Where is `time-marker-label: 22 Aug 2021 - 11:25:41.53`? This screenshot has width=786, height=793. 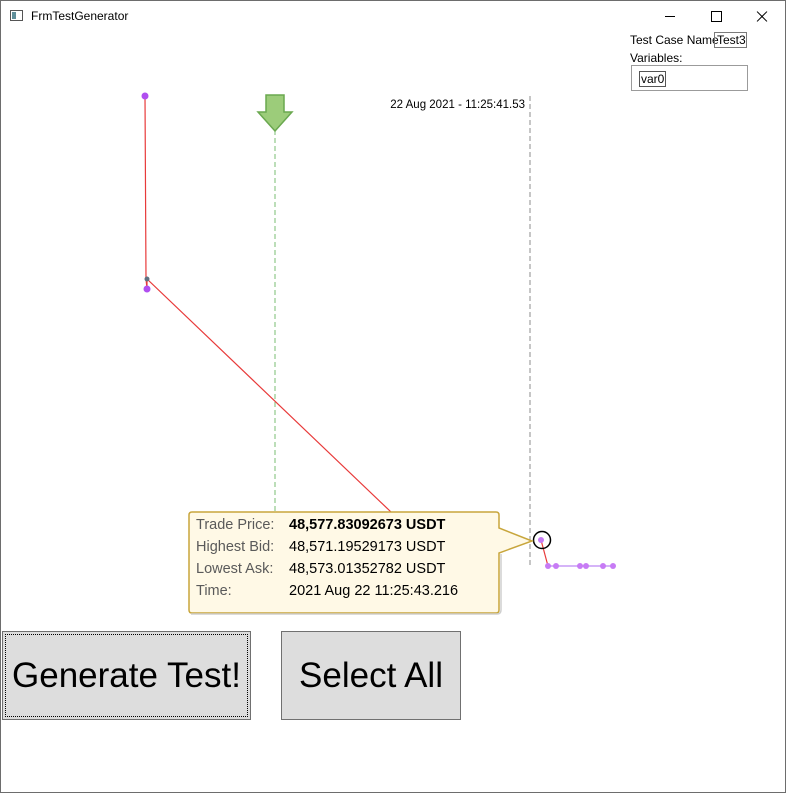 time-marker-label: 22 Aug 2021 - 11:25:41.53 is located at coordinates (457, 105).